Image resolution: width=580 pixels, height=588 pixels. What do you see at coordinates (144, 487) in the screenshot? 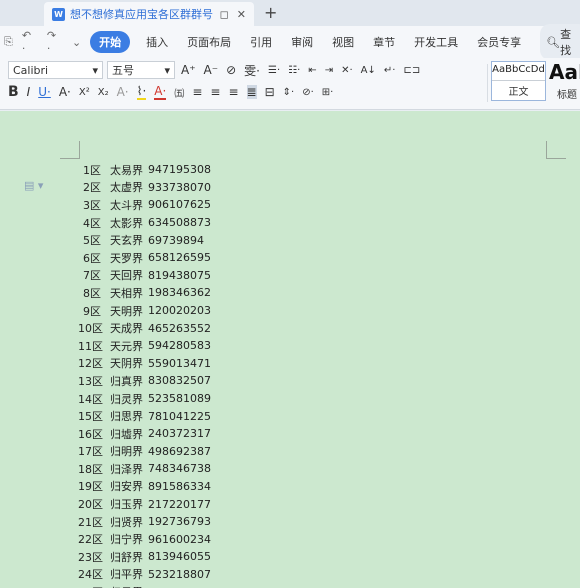
I see `document-line: 19区 归安界 891586334` at bounding box center [144, 487].